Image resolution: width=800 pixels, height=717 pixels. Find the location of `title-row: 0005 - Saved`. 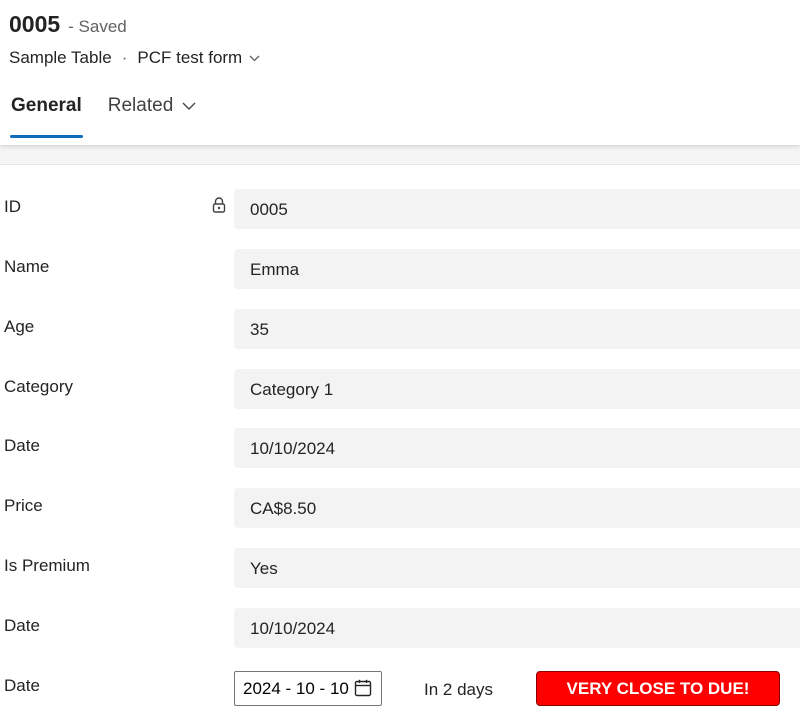

title-row: 0005 - Saved is located at coordinates (68, 24).